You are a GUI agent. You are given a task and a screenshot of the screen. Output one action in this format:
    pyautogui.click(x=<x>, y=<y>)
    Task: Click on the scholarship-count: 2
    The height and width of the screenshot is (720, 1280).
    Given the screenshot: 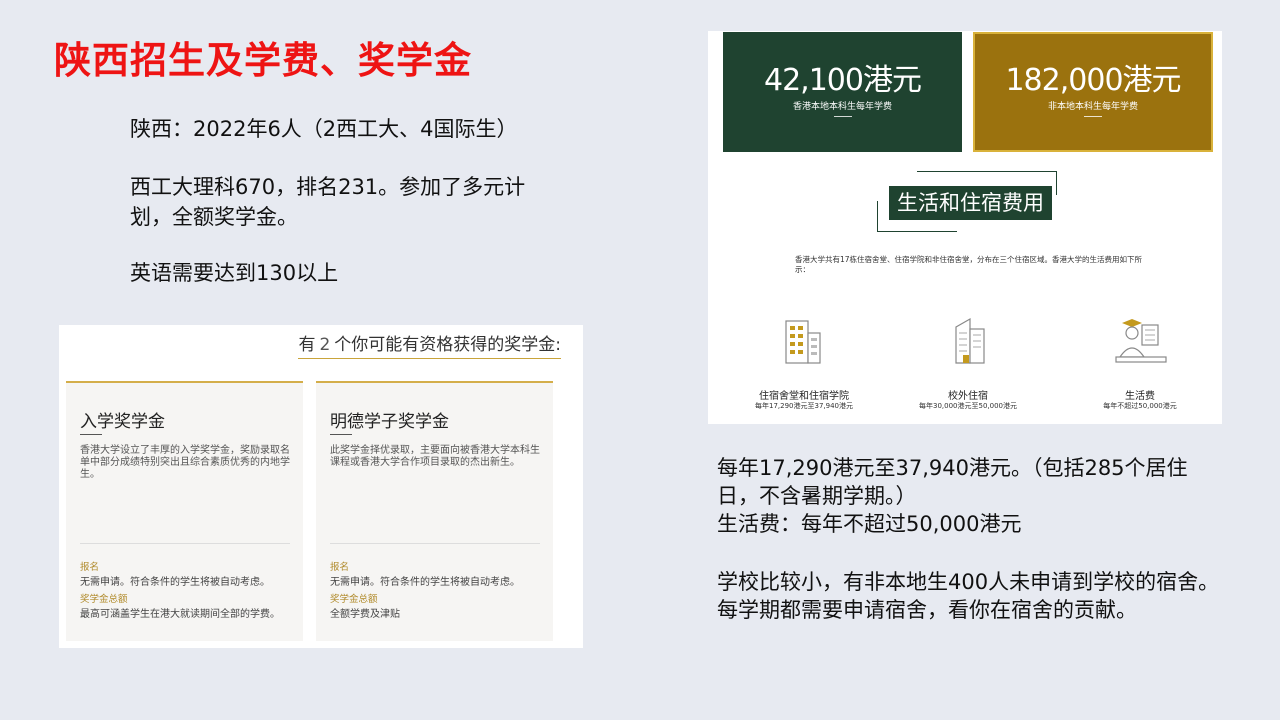 What is the action you would take?
    pyautogui.click(x=325, y=345)
    